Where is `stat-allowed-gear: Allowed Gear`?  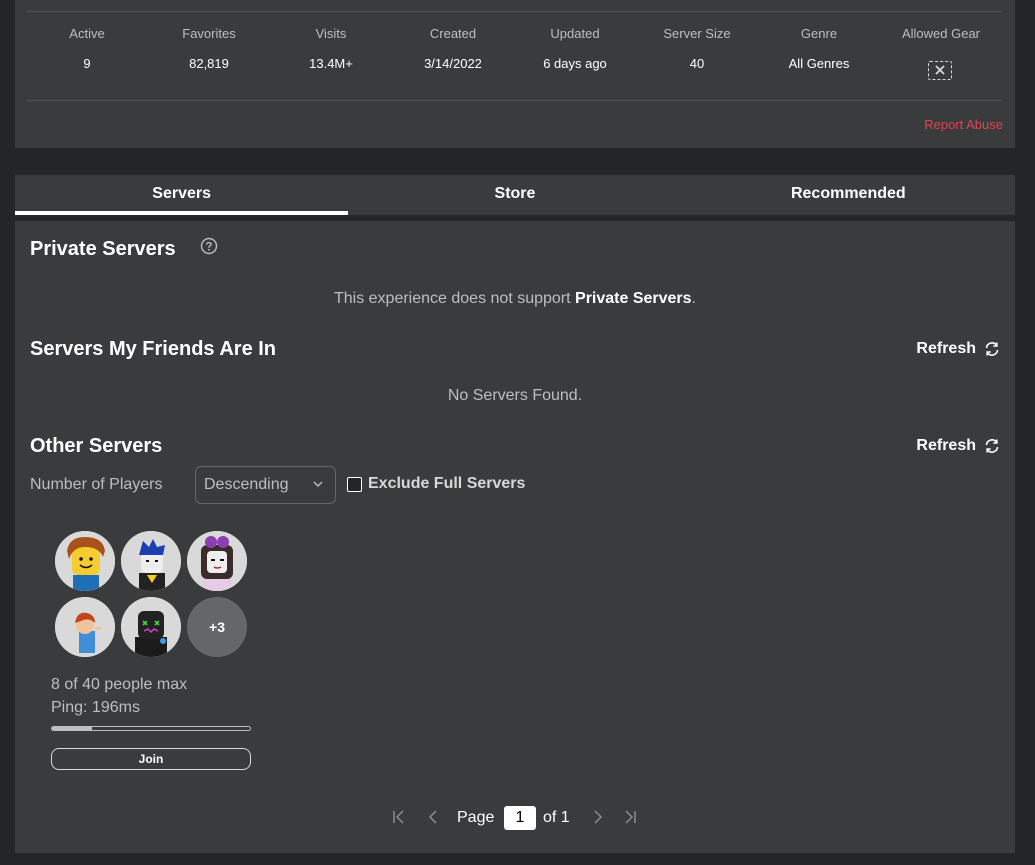
stat-allowed-gear: Allowed Gear is located at coordinates (941, 34).